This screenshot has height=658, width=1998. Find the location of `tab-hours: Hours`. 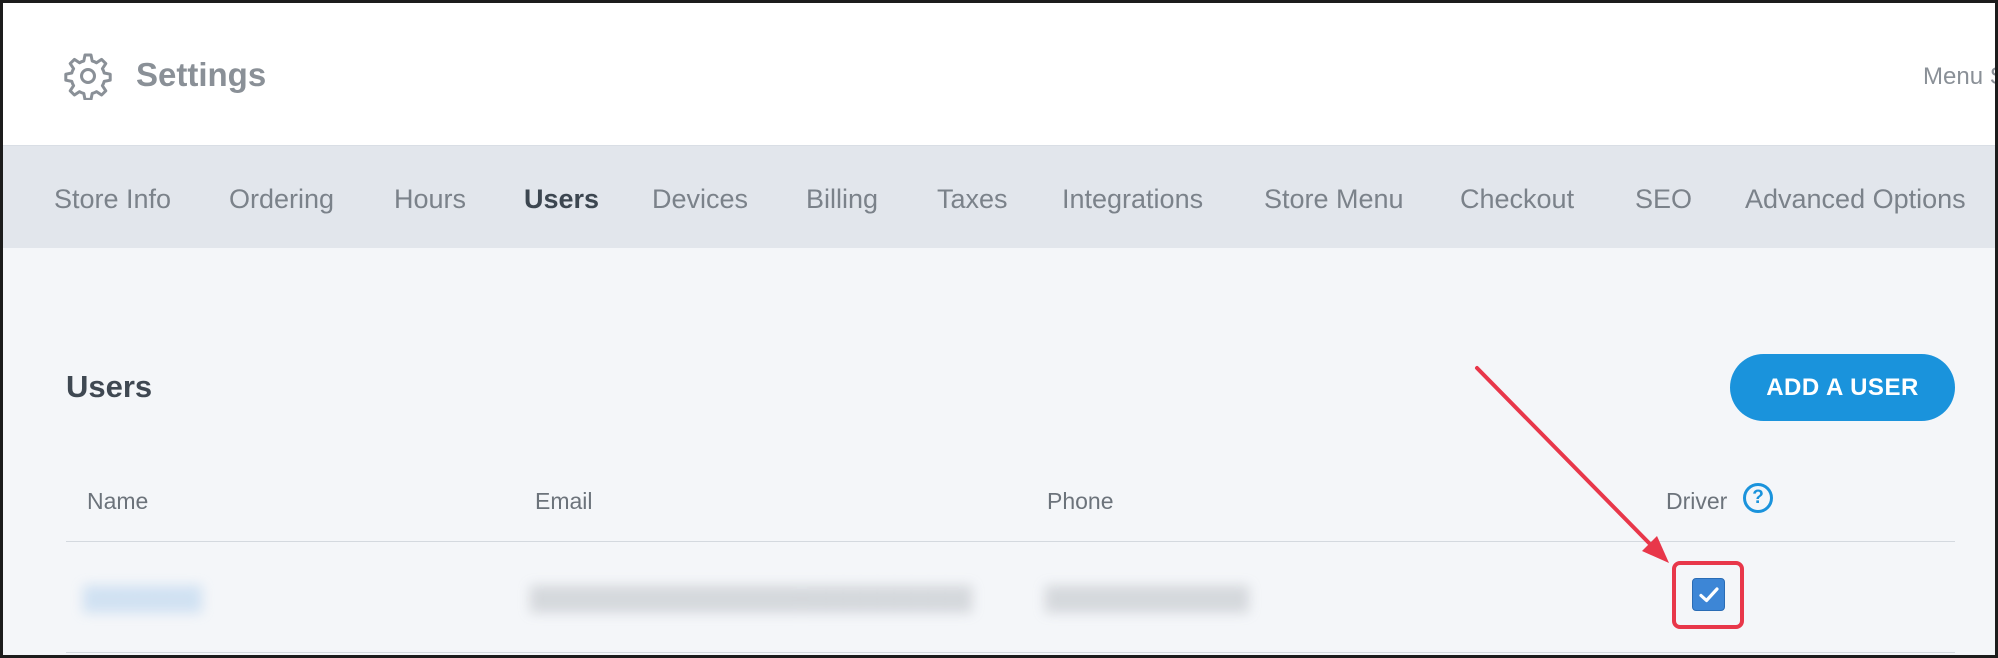

tab-hours: Hours is located at coordinates (430, 199).